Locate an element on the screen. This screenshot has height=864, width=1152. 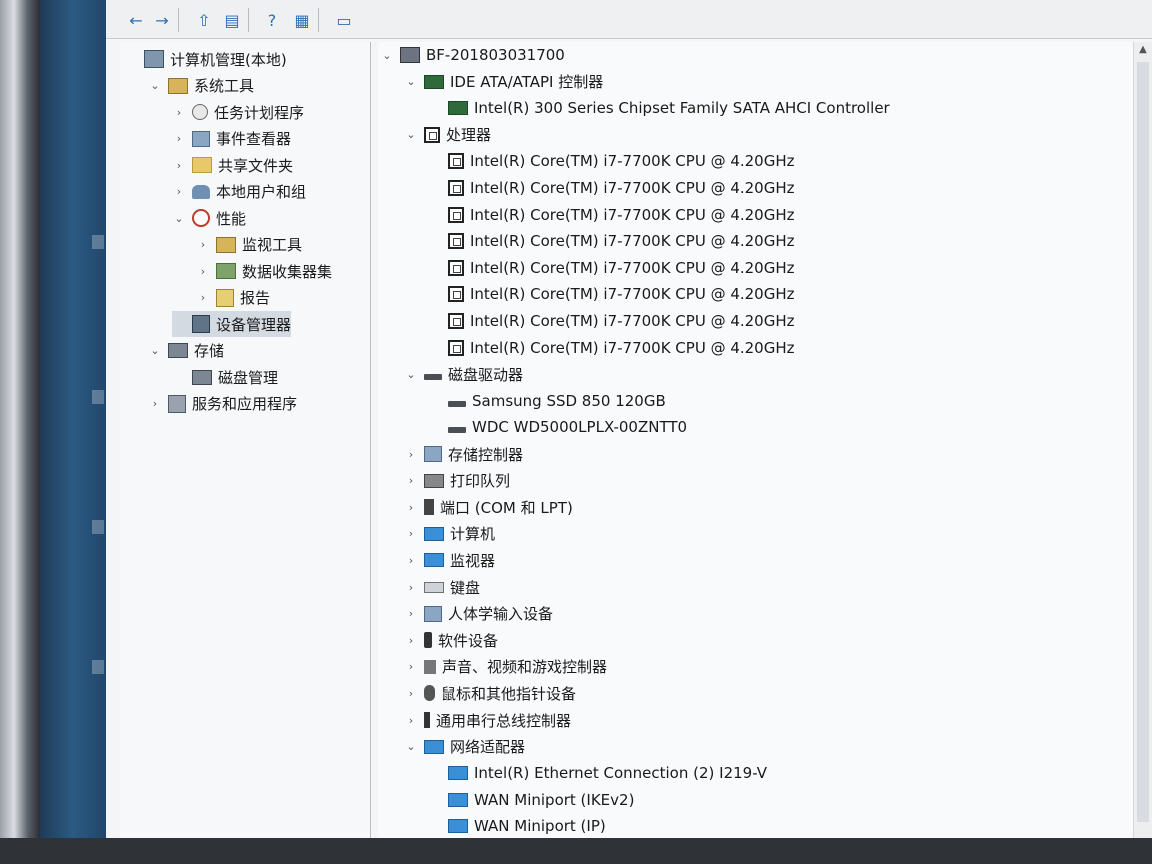
tree-item: › 计算机 is located at coordinates (449, 534).